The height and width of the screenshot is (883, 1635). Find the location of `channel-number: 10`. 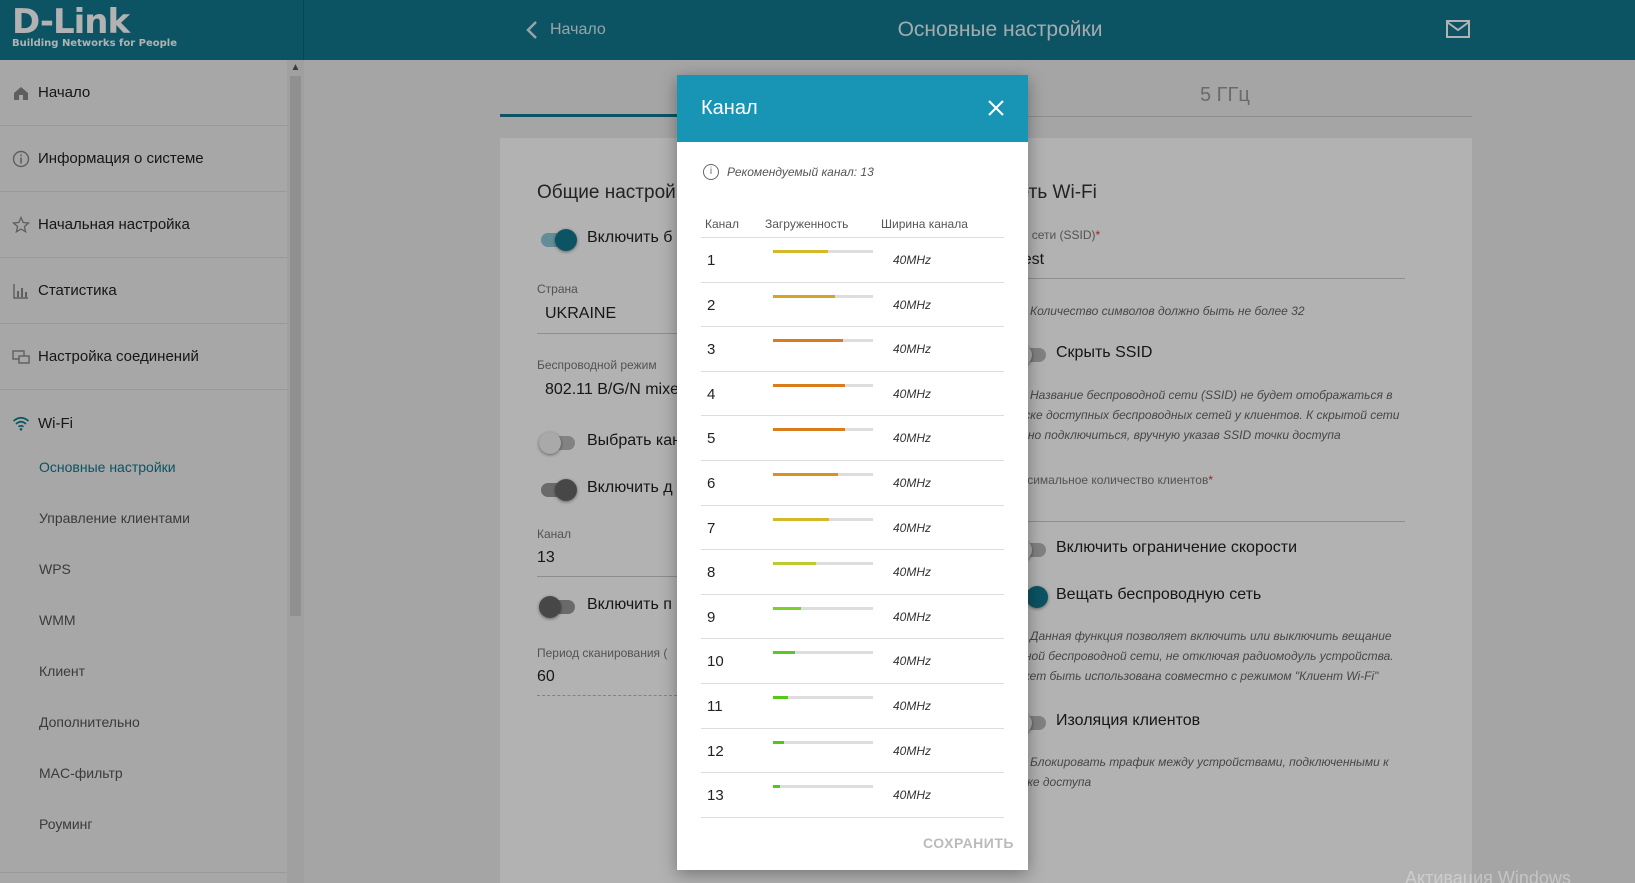

channel-number: 10 is located at coordinates (715, 662).